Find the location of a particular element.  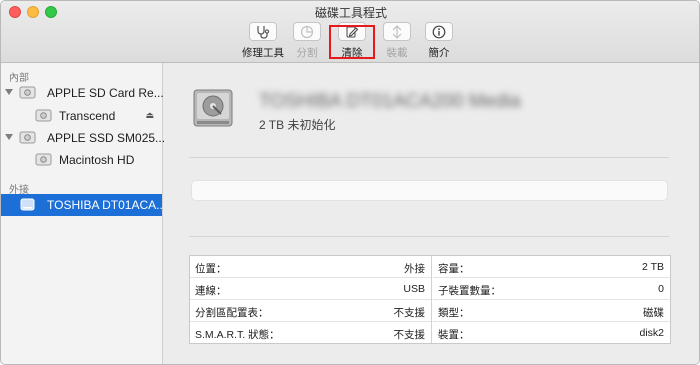

sidebar-item-macintosh-hd: Macintosh HD is located at coordinates (81, 160).